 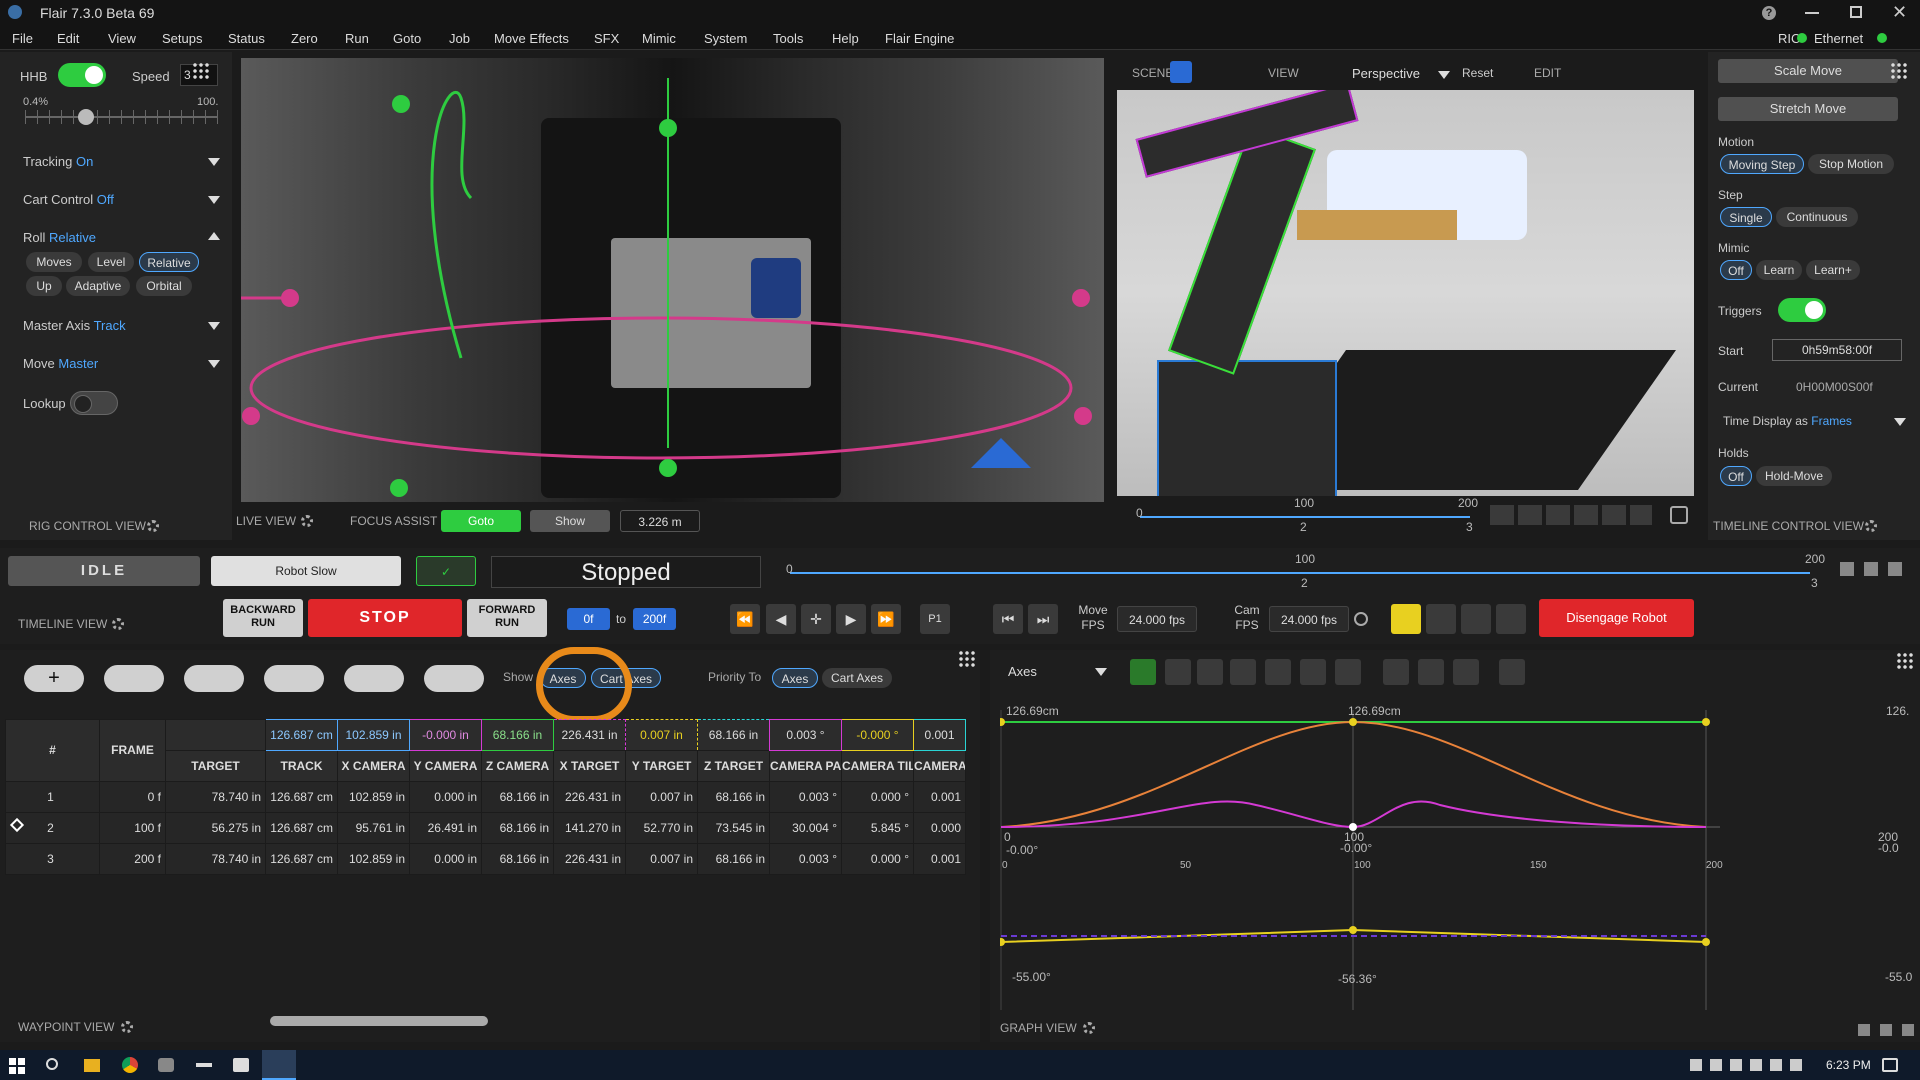 I want to click on row-cell: 30.004 °, so click(x=805, y=828).